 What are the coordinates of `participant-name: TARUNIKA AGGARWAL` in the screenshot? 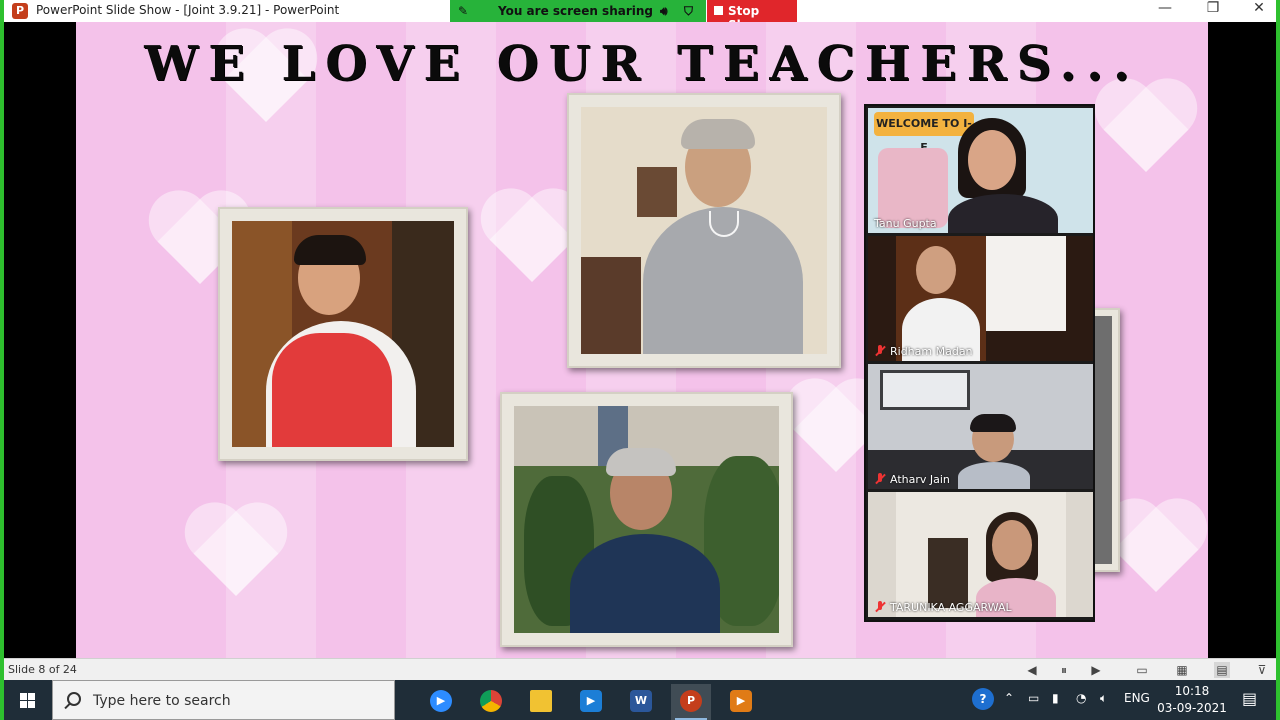 It's located at (951, 607).